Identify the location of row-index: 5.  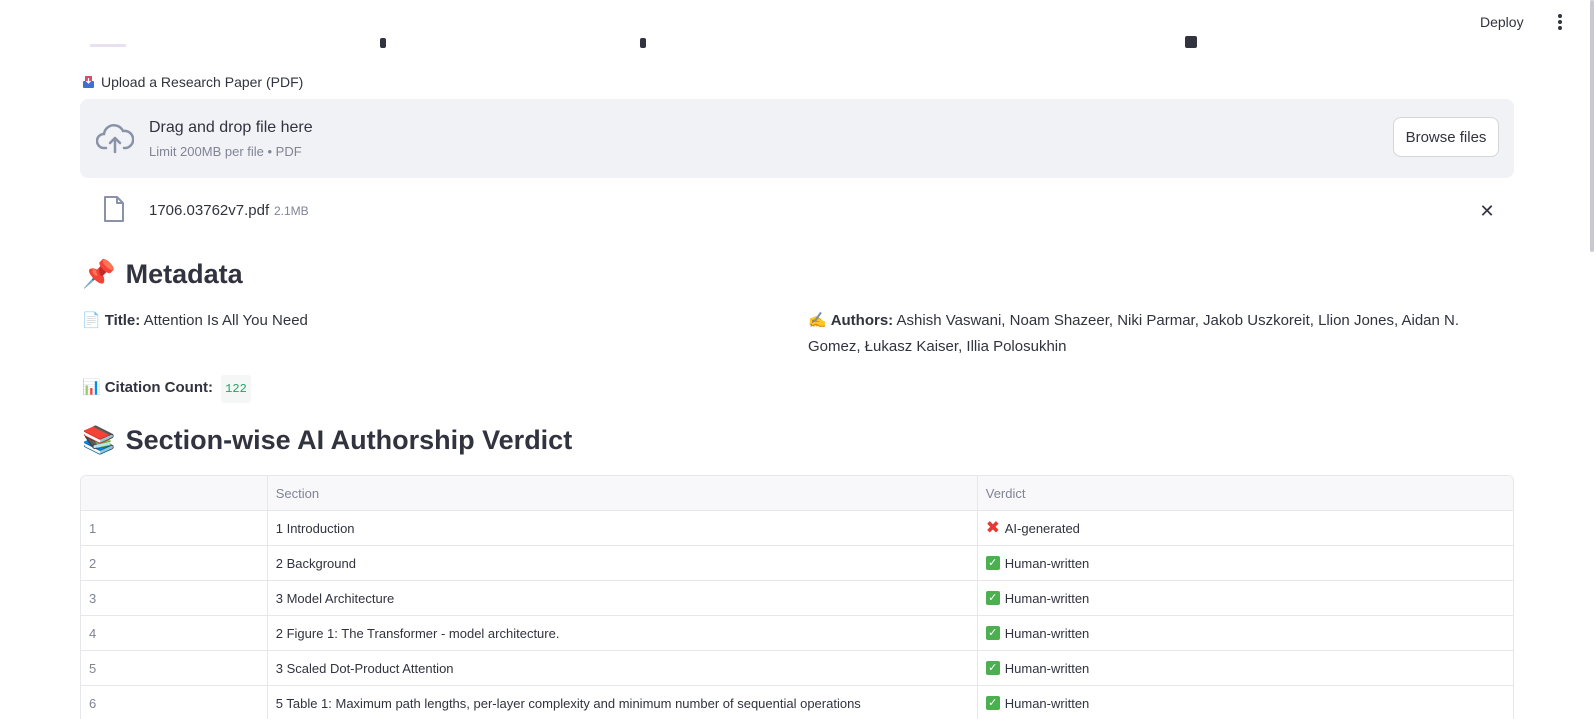
(174, 668).